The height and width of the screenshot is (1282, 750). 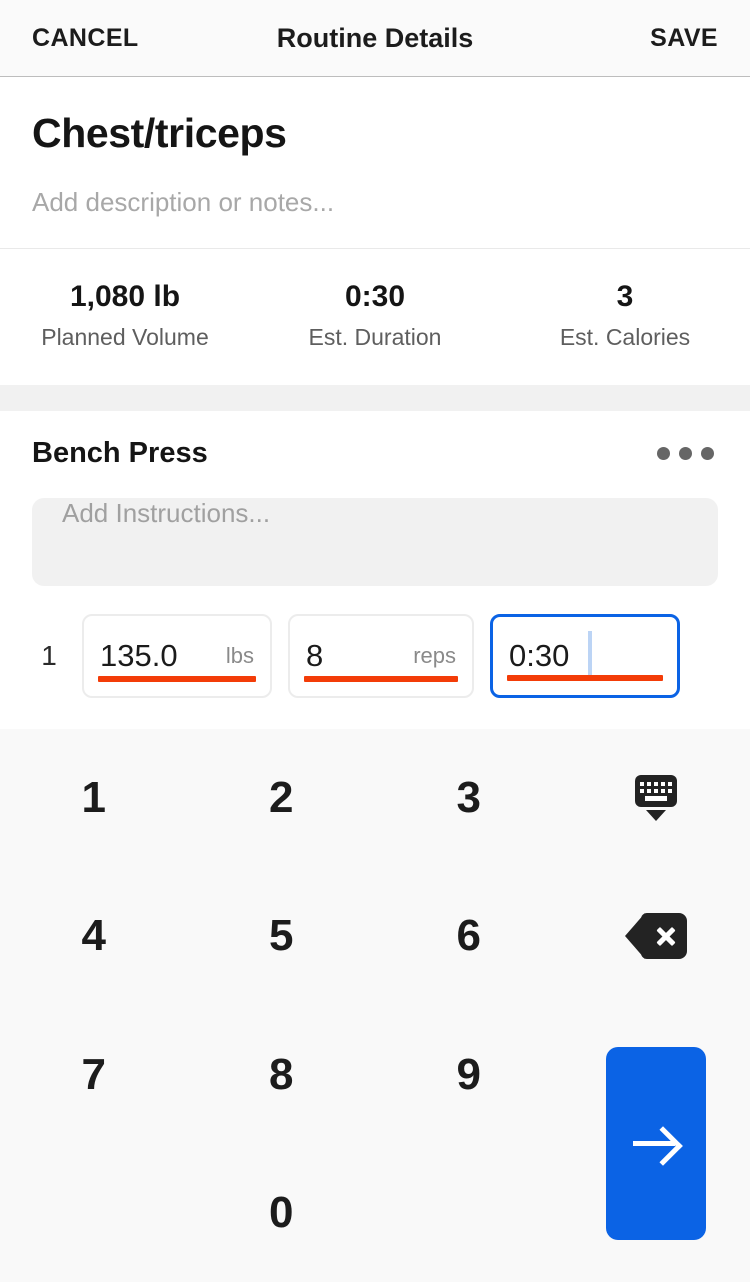 What do you see at coordinates (239, 655) in the screenshot?
I see `weight-unit-label: lbs` at bounding box center [239, 655].